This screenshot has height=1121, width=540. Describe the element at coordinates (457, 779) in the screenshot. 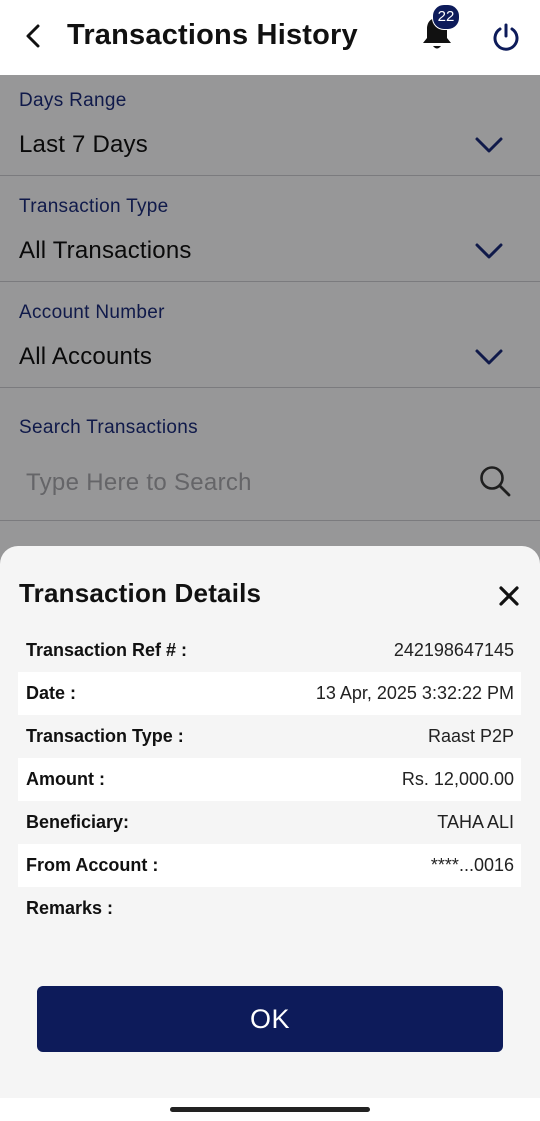

I see `detail-value: Rs. 12,000.00` at that location.